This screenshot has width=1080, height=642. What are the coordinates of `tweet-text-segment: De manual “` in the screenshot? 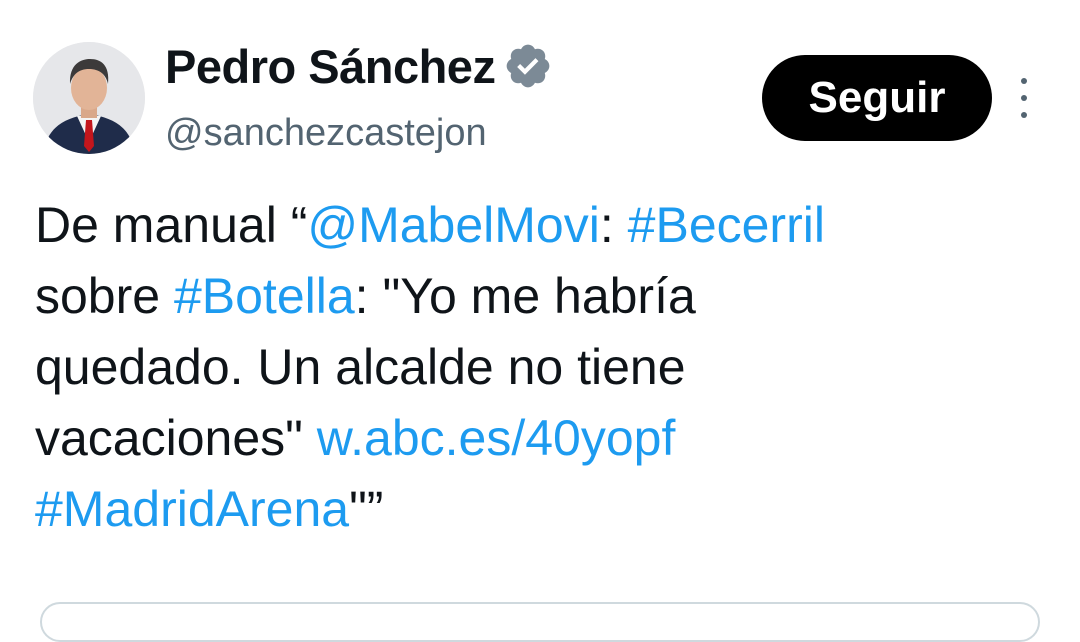 It's located at (171, 225).